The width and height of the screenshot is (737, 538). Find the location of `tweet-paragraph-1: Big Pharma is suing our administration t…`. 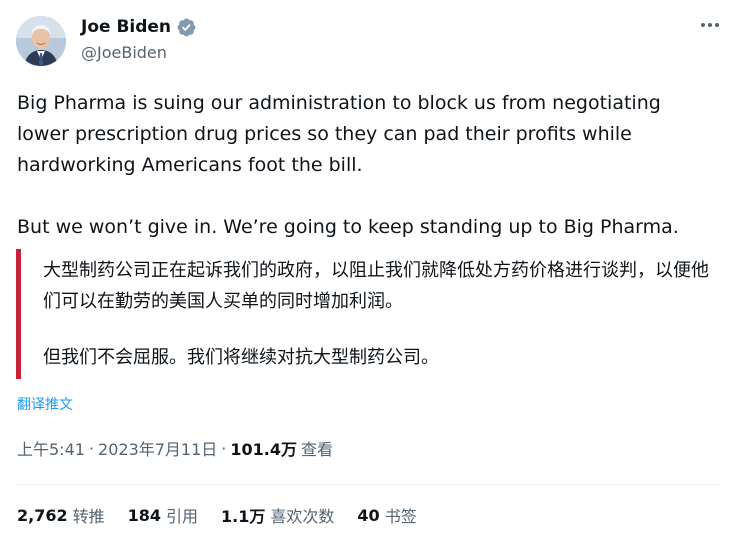

tweet-paragraph-1: Big Pharma is suing our administration t… is located at coordinates (339, 134).